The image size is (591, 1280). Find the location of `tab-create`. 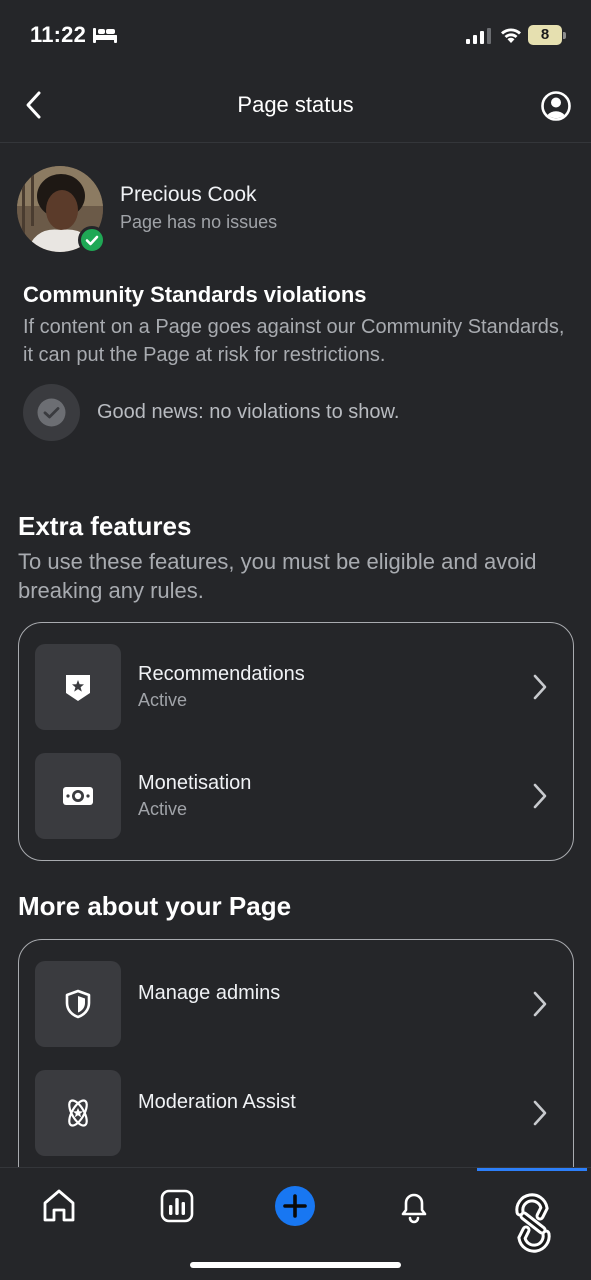

tab-create is located at coordinates (295, 1206).